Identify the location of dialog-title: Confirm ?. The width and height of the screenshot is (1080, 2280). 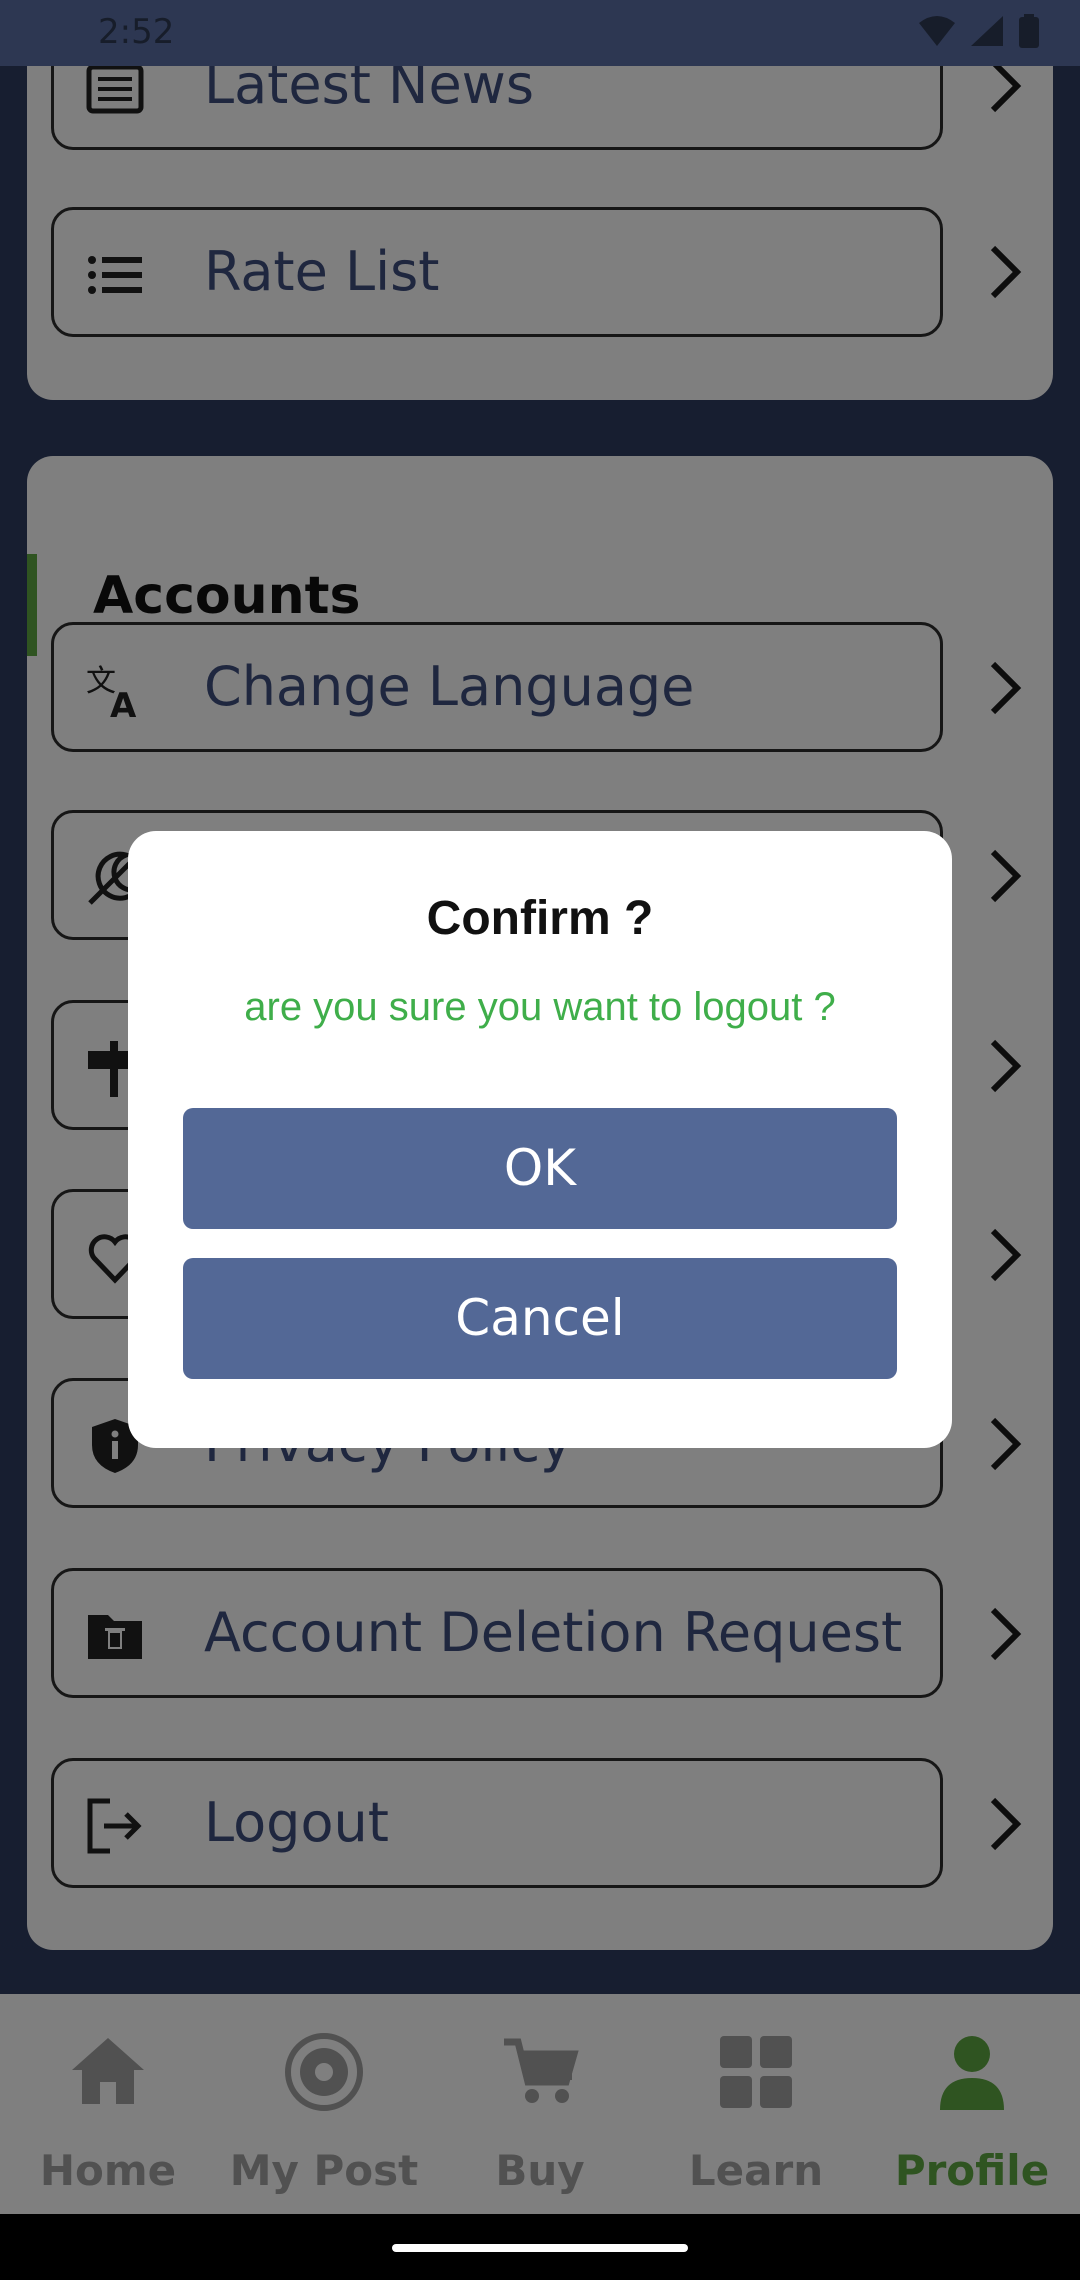
(540, 918).